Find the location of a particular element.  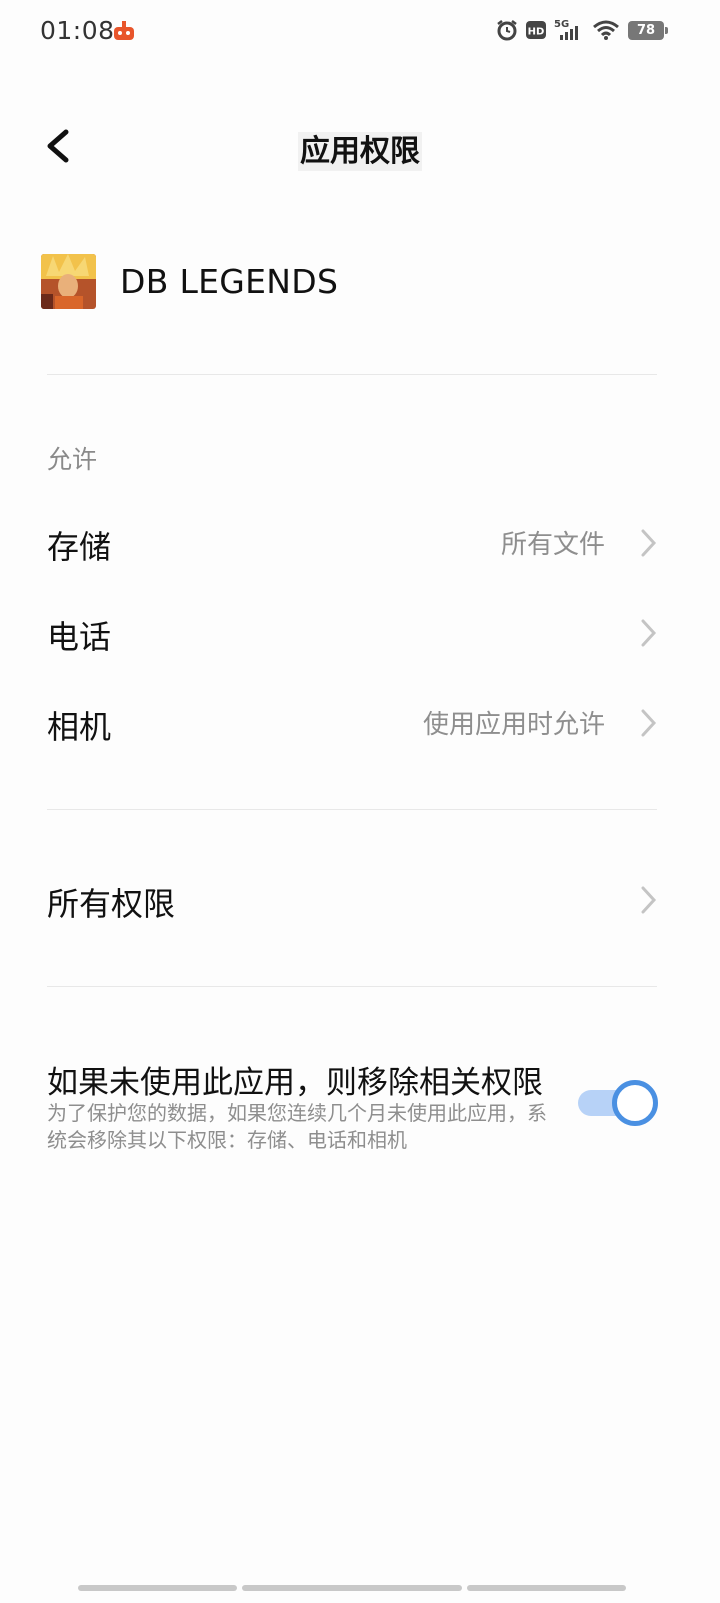

app-icon is located at coordinates (68, 281).